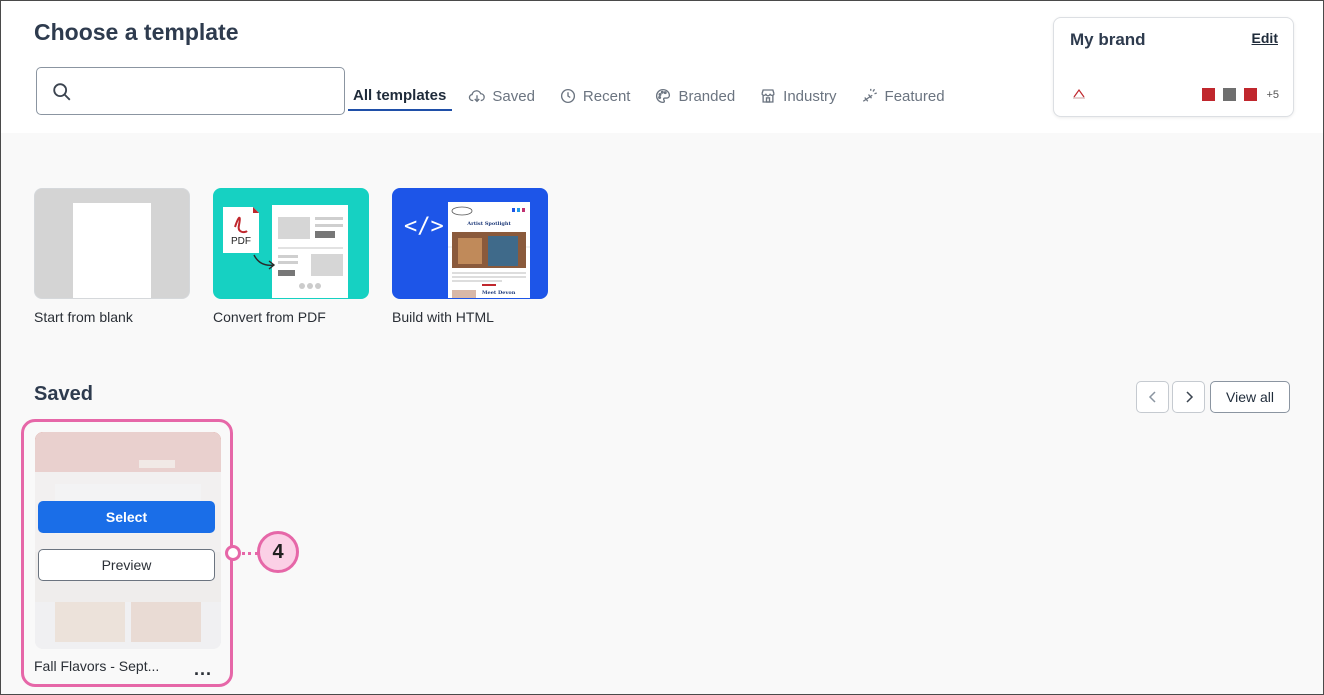 The width and height of the screenshot is (1324, 695). I want to click on saved-section-title: Saved, so click(63, 394).